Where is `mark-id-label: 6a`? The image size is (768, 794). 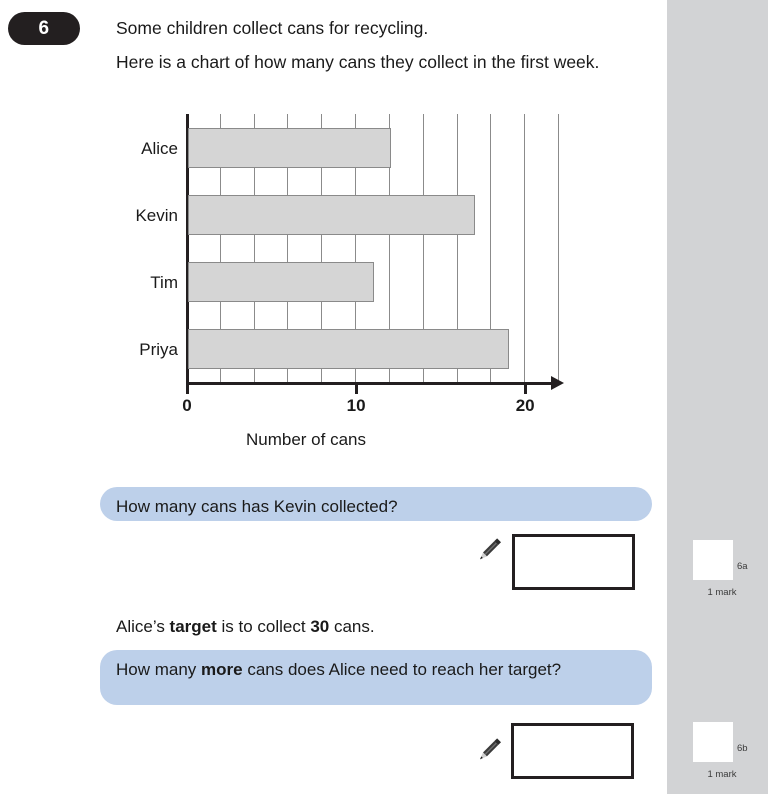
mark-id-label: 6a is located at coordinates (742, 566).